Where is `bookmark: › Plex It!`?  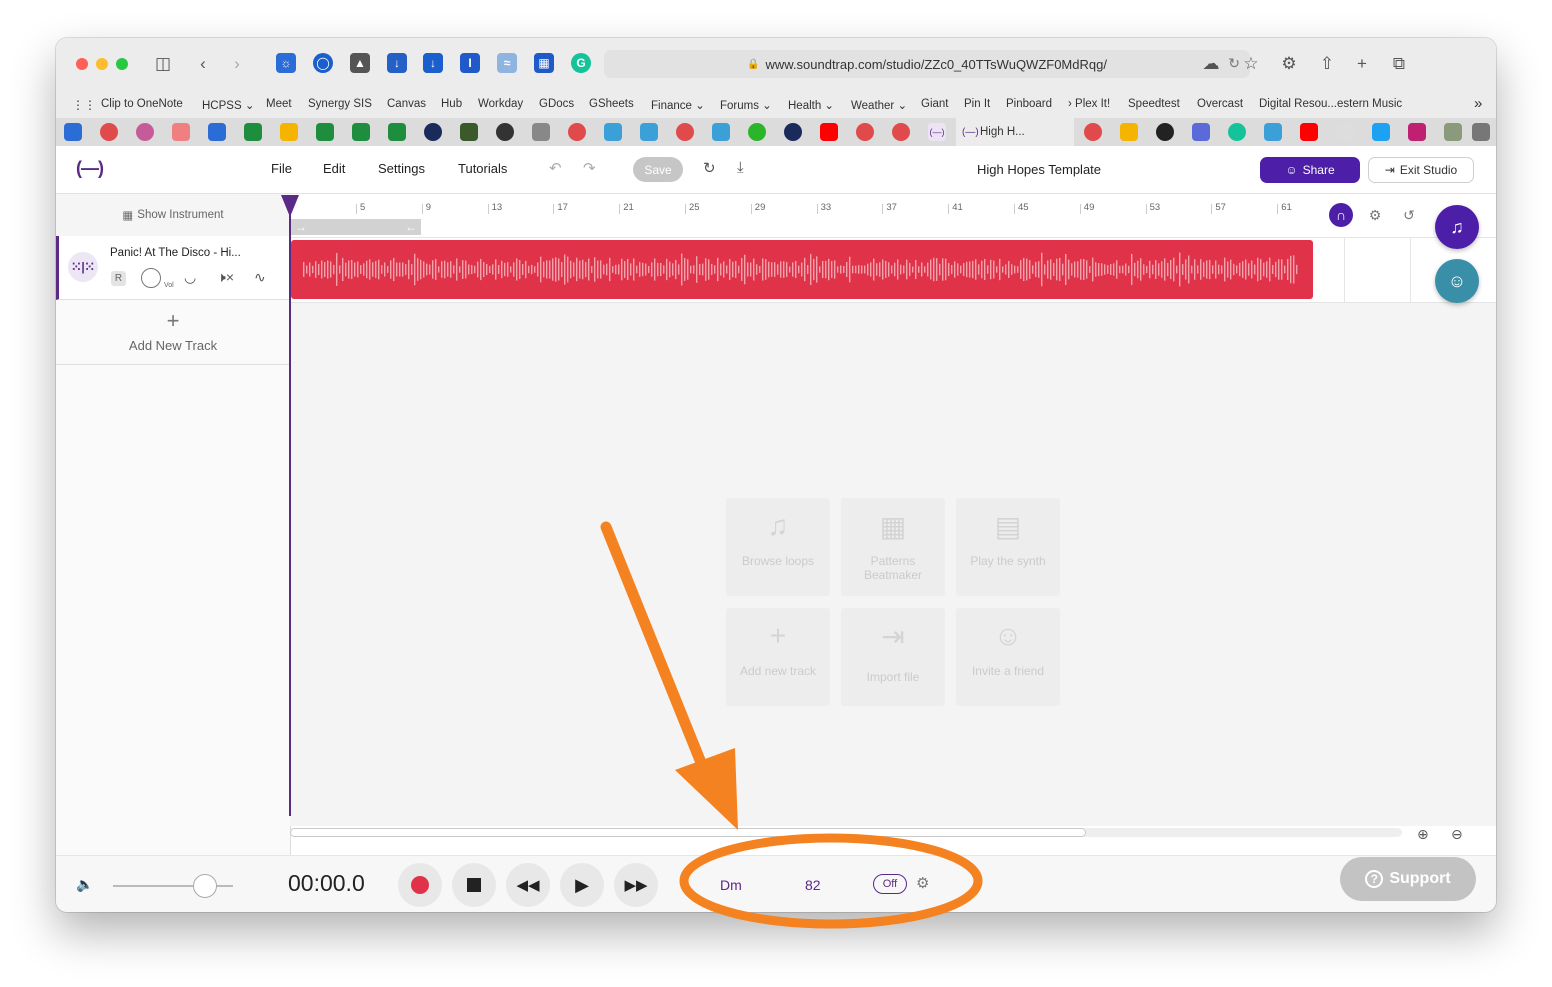 bookmark: › Plex It! is located at coordinates (1089, 104).